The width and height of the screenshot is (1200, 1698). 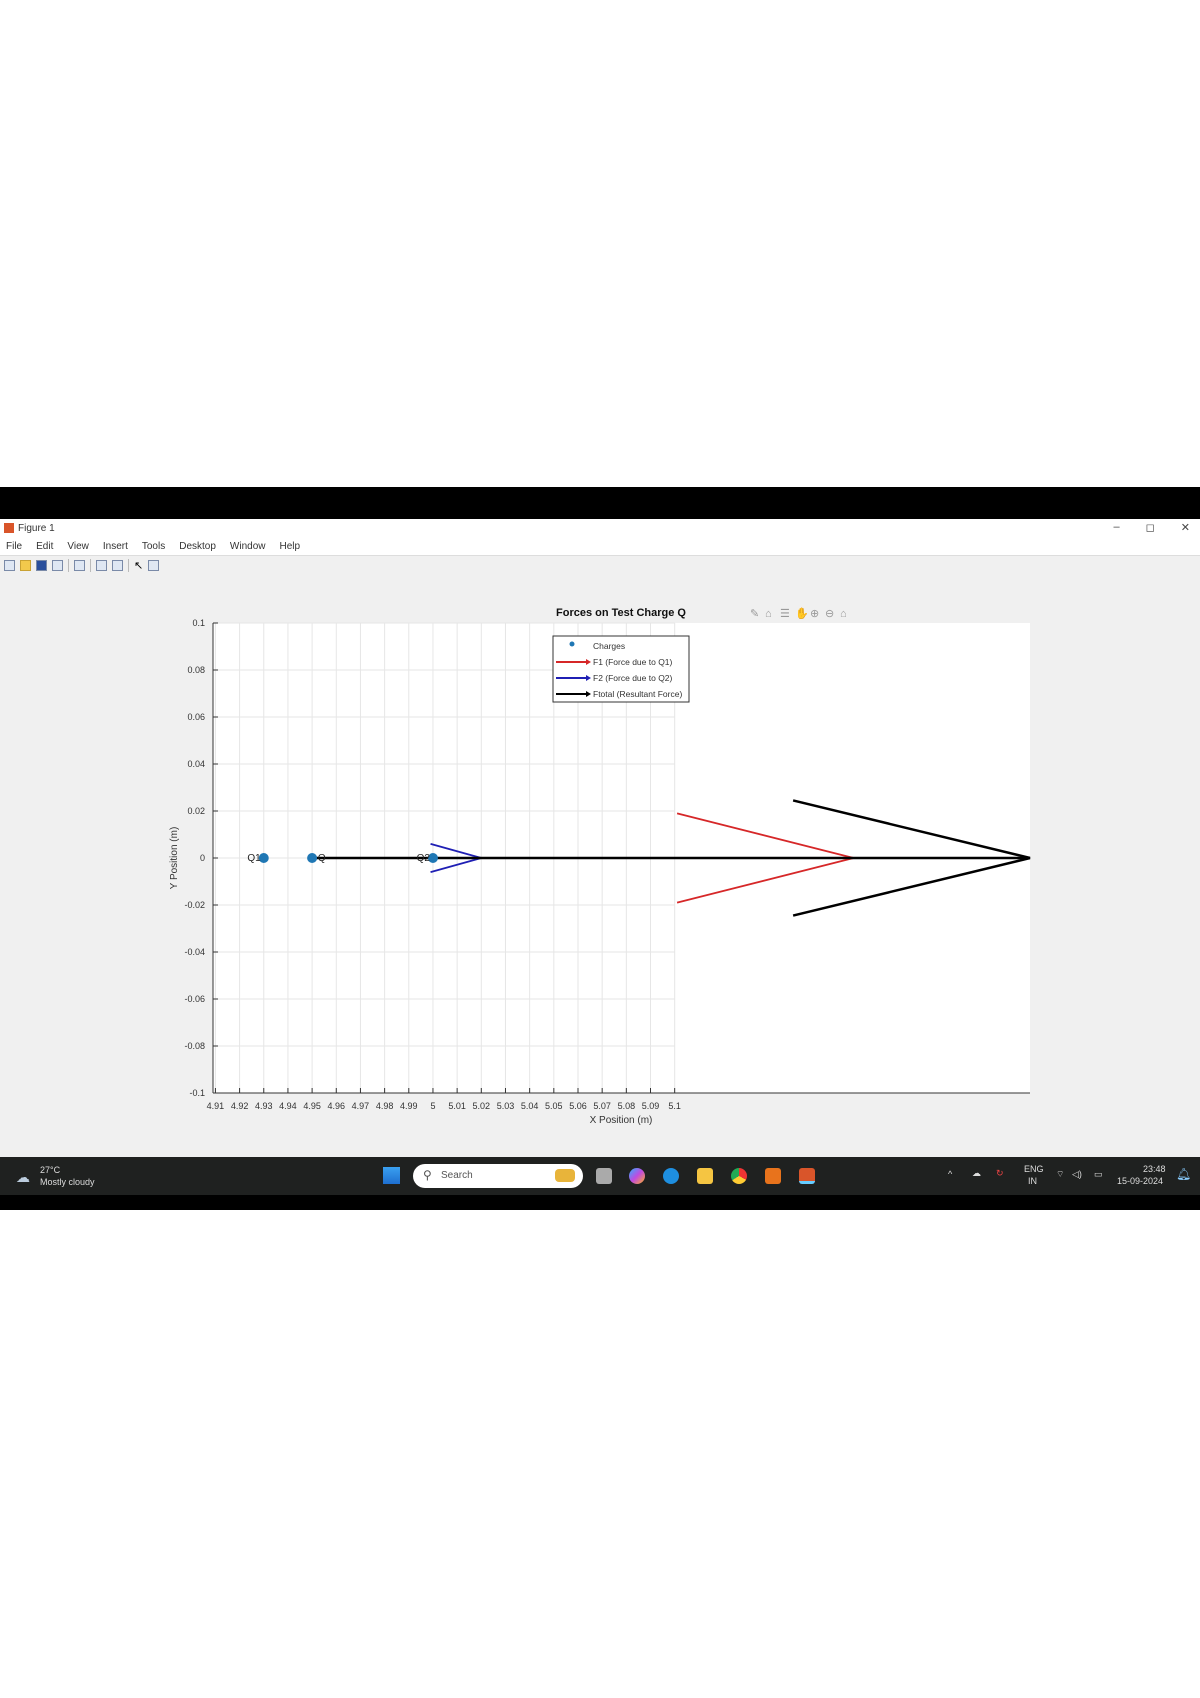 What do you see at coordinates (621, 613) in the screenshot?
I see `chart-title: Forces on Test Charge Q` at bounding box center [621, 613].